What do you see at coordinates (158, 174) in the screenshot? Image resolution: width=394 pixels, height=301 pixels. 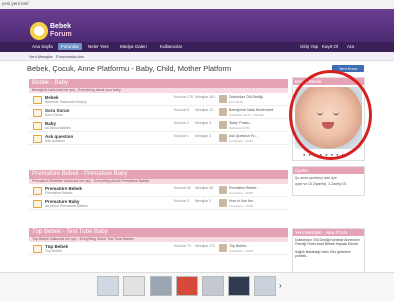 I see `section-title: Prematüre Bebek - Premature Baby` at bounding box center [158, 174].